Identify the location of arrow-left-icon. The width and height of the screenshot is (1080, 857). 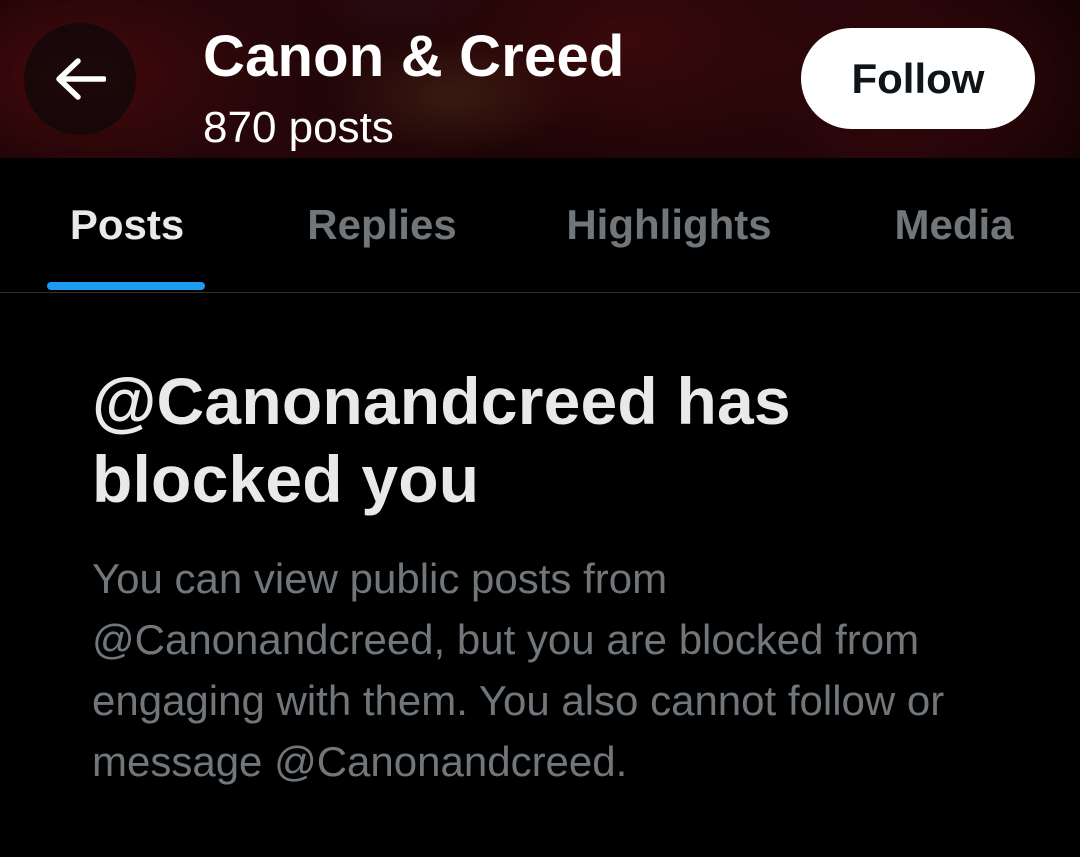
(80, 79).